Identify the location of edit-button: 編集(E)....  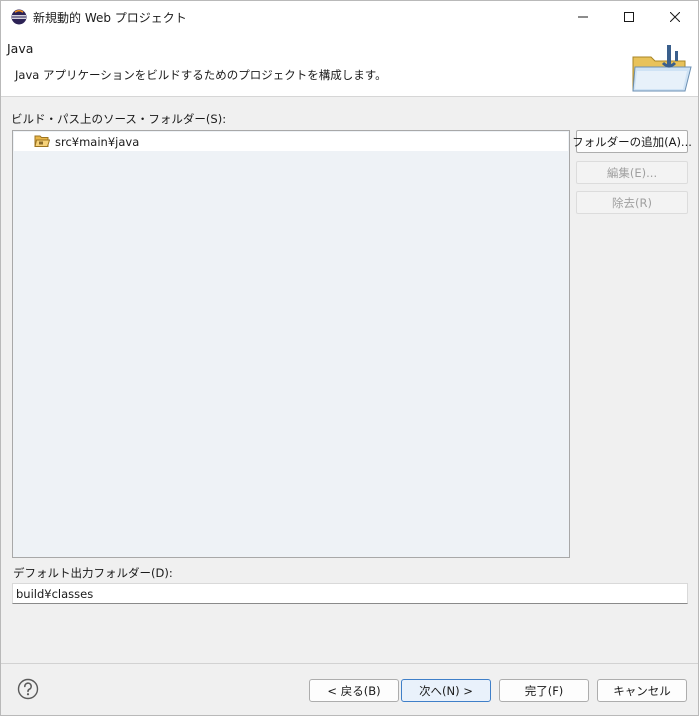
(632, 172).